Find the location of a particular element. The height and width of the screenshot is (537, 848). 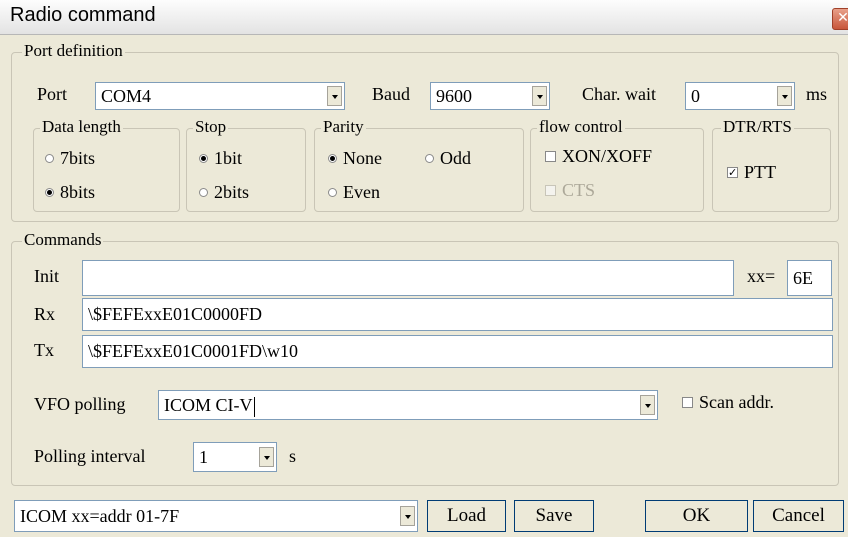

port-value: COM4 is located at coordinates (126, 96).